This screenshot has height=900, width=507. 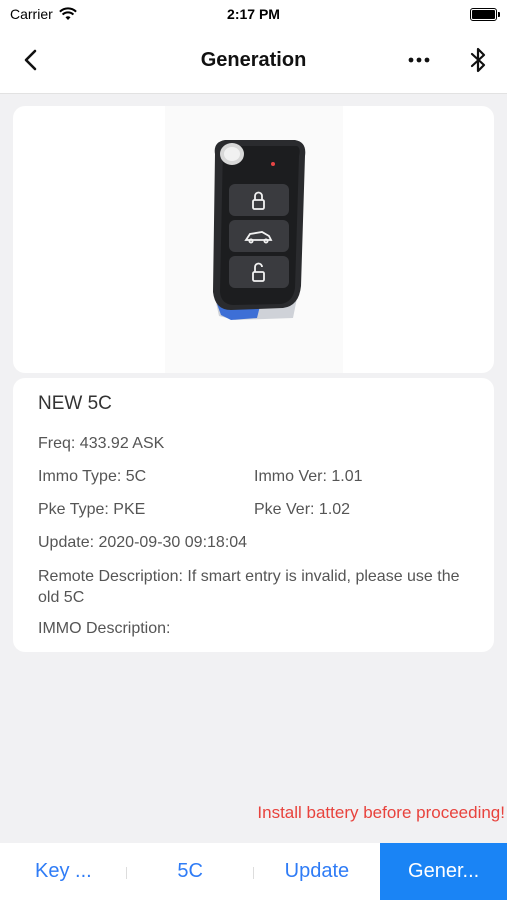 I want to click on battery-warning: Install battery before proceeding!, so click(x=381, y=812).